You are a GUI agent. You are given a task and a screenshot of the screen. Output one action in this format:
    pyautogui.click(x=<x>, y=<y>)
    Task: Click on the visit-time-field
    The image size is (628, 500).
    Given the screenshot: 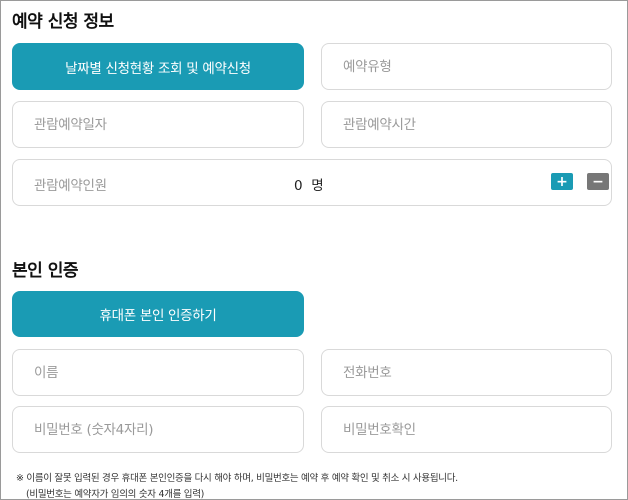 What is the action you would take?
    pyautogui.click(x=466, y=124)
    